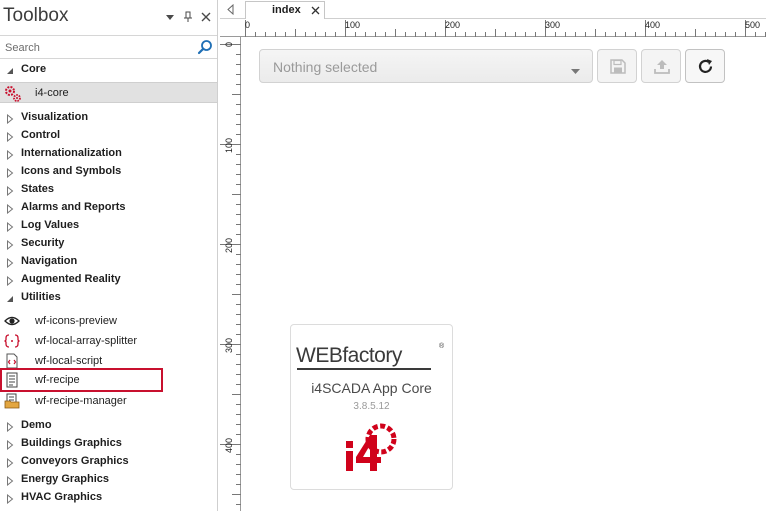 The image size is (766, 511). What do you see at coordinates (69, 361) in the screenshot?
I see `item-label: wf-local-script` at bounding box center [69, 361].